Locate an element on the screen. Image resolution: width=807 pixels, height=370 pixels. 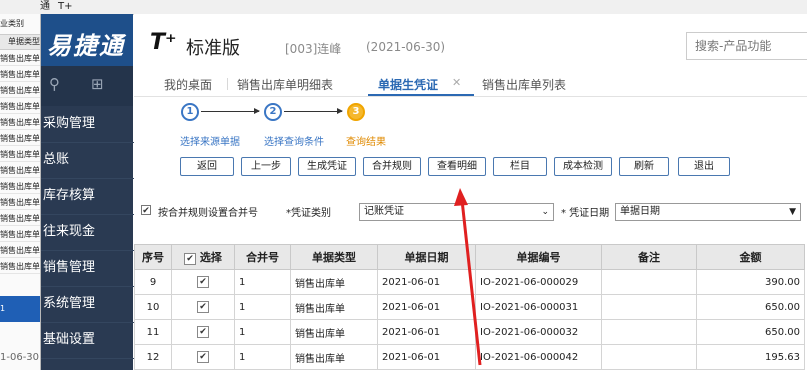
cell-note is located at coordinates (649, 332).